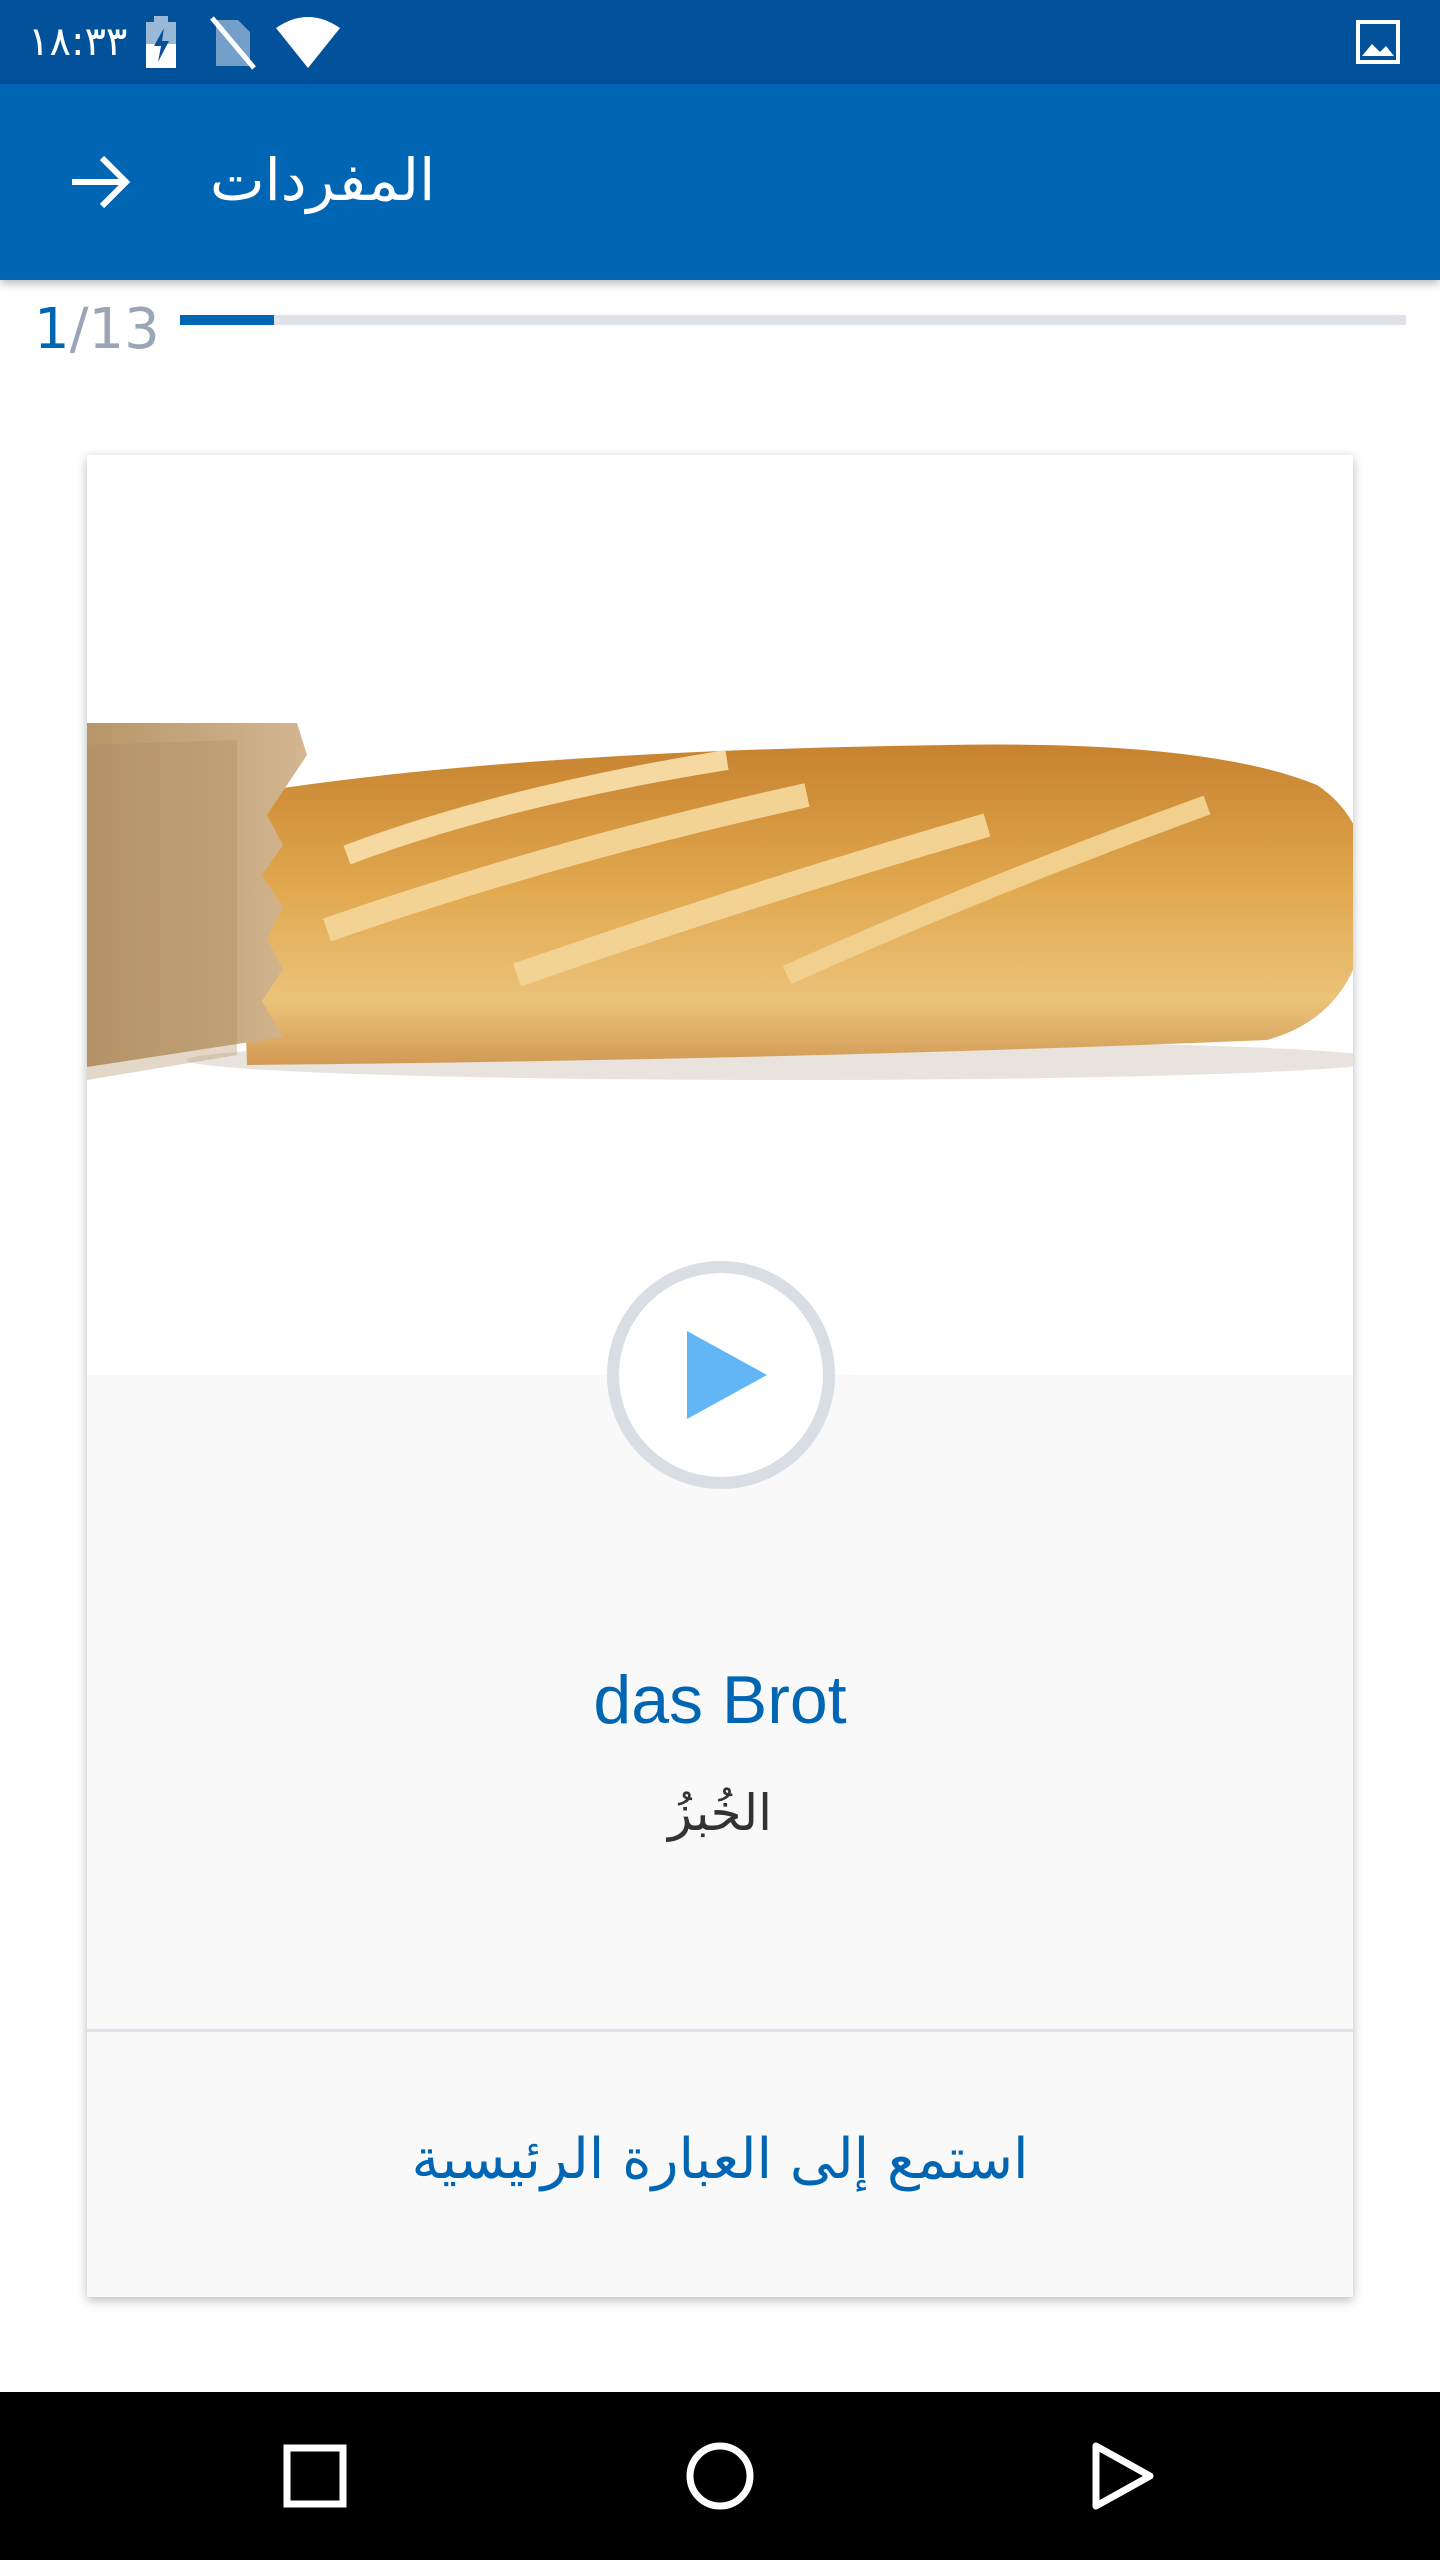 This screenshot has width=1440, height=2560. What do you see at coordinates (227, 320) in the screenshot?
I see `progress-fill` at bounding box center [227, 320].